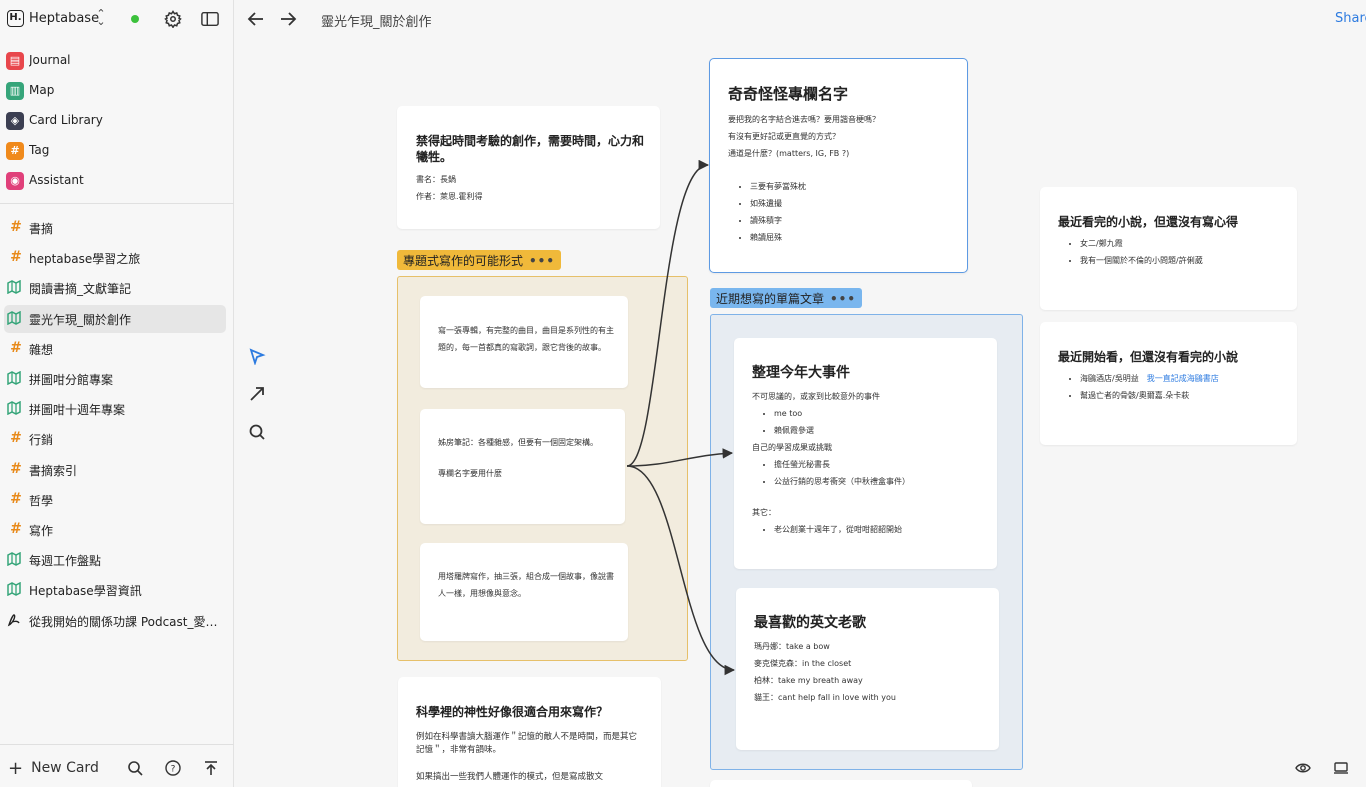 This screenshot has height=787, width=1366. Describe the element at coordinates (80, 289) in the screenshot. I see `sidebar-item-label: 閱讀書摘_文獻筆記` at that location.